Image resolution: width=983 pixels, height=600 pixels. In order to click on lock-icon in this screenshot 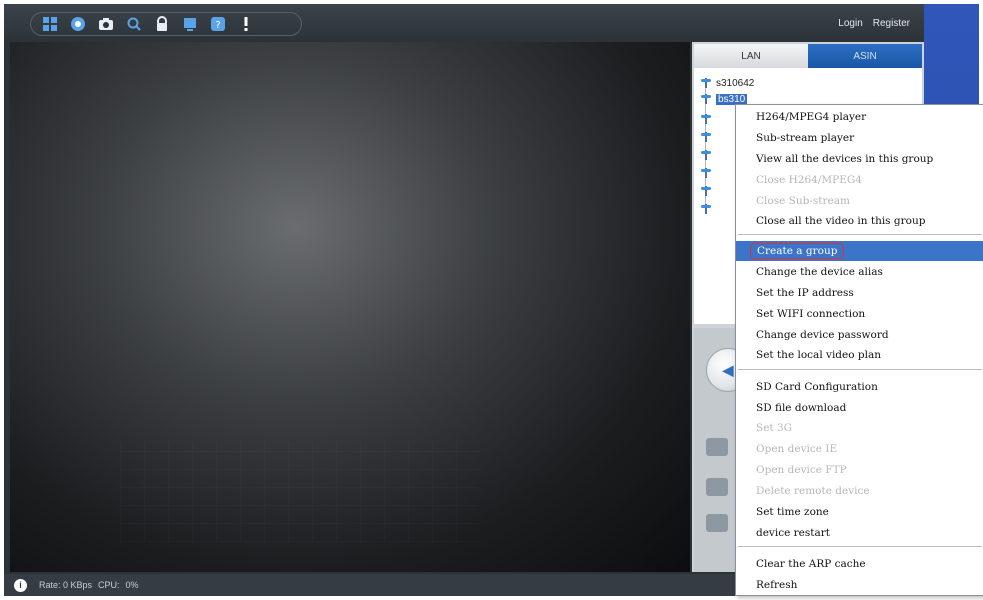, I will do `click(162, 24)`.